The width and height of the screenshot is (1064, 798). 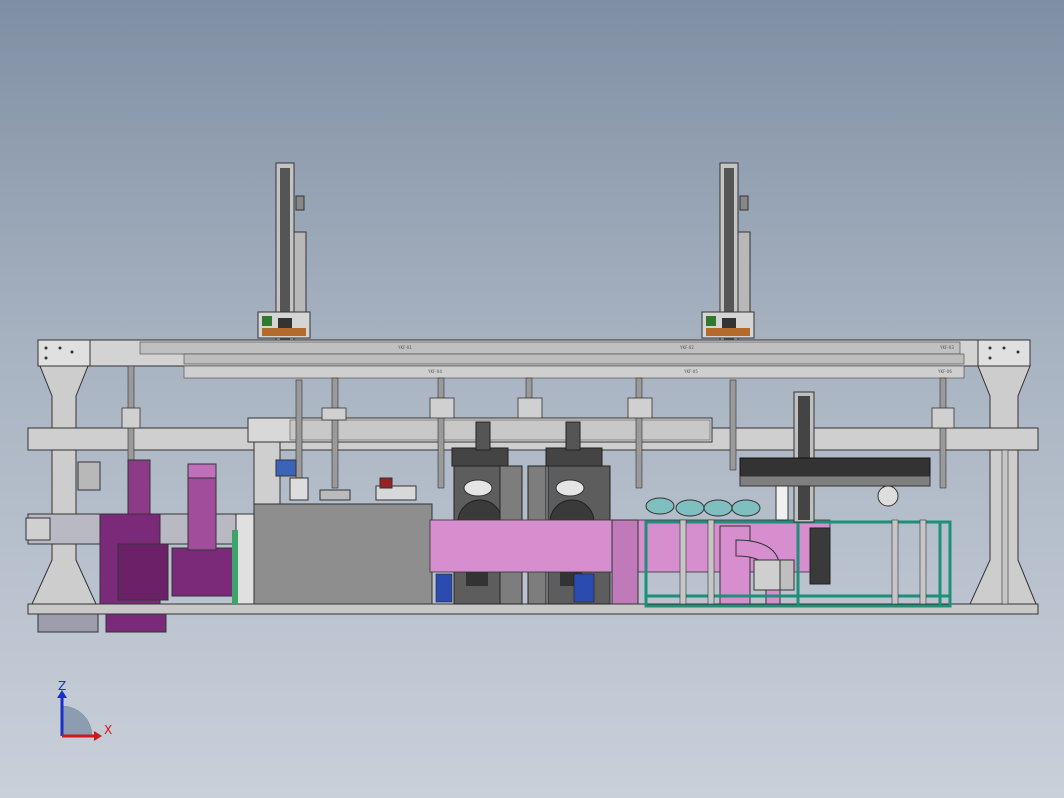 What do you see at coordinates (108, 730) in the screenshot?
I see `x-axis-label: X` at bounding box center [108, 730].